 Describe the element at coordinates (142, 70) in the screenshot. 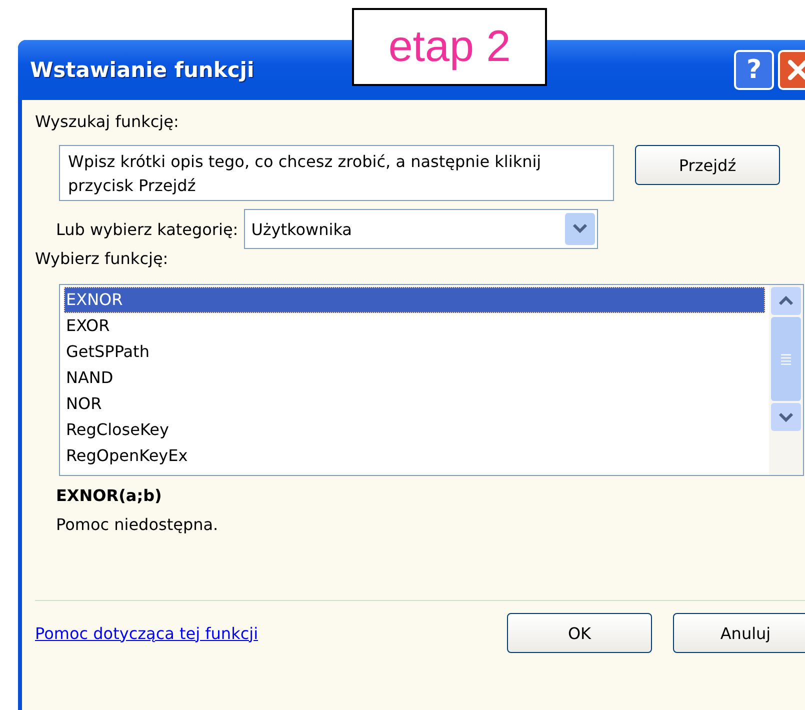

I see `window-title: Wstawianie funkcji` at that location.